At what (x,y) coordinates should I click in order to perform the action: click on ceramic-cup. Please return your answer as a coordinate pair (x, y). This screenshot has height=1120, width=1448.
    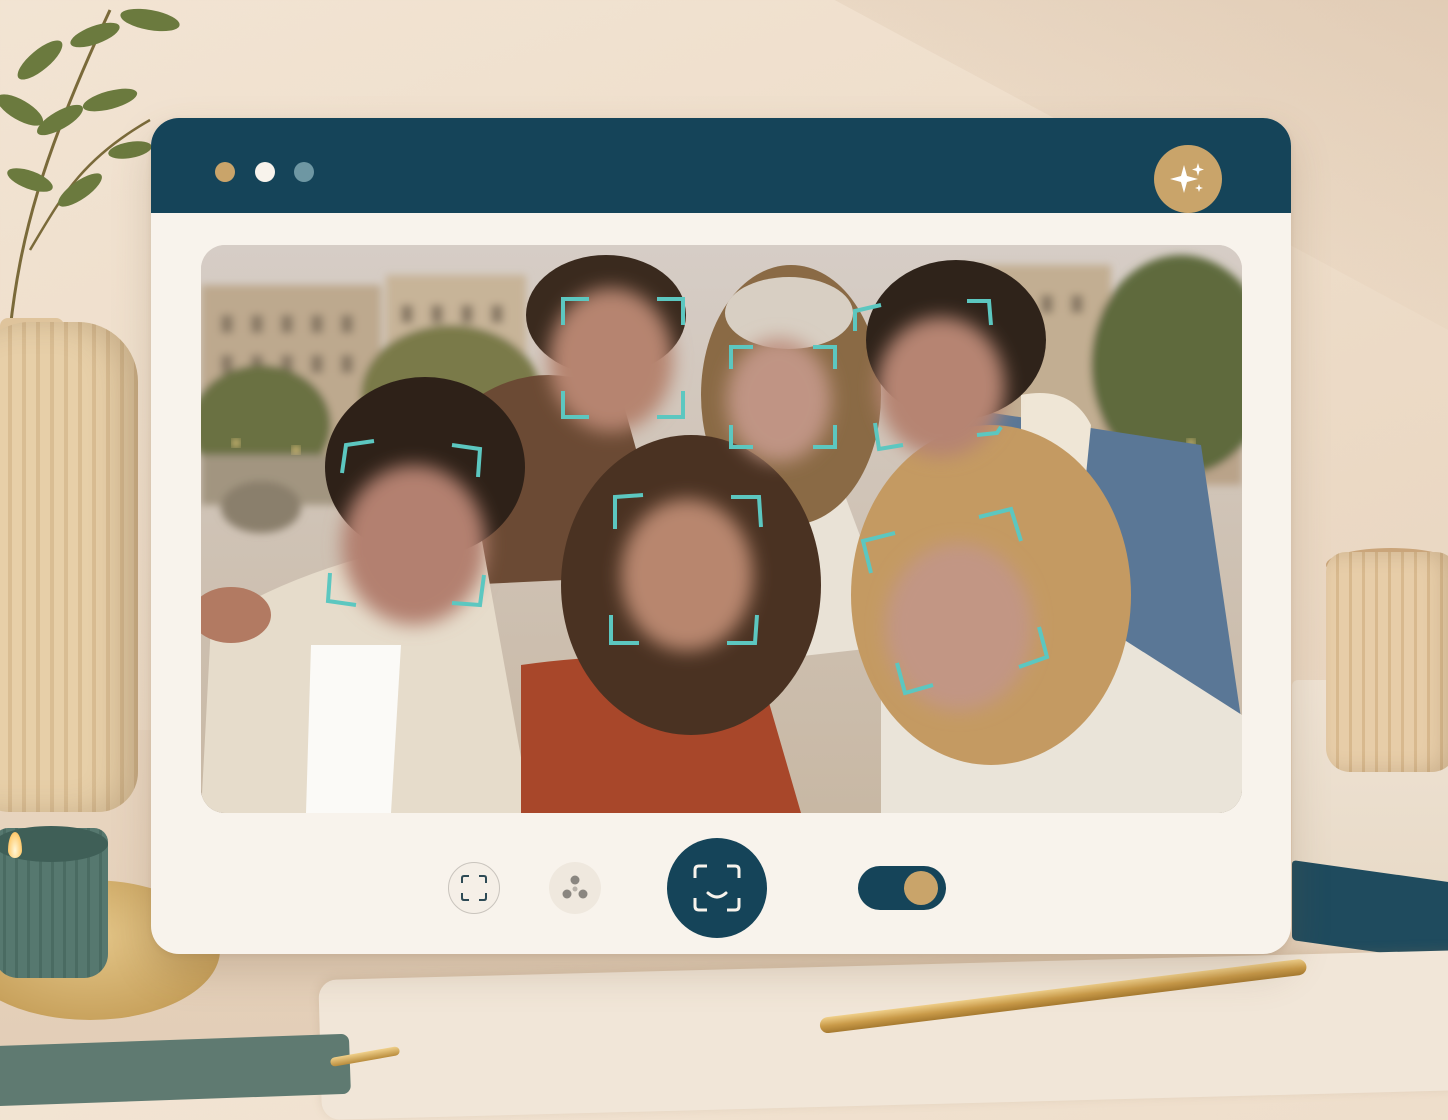
    Looking at the image, I should click on (1387, 662).